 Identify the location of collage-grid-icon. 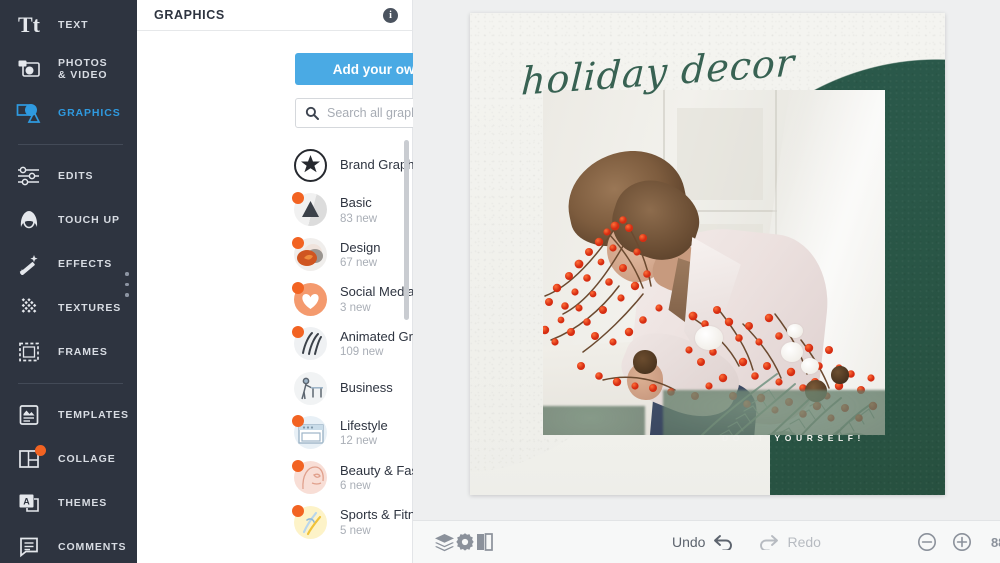
(29, 459).